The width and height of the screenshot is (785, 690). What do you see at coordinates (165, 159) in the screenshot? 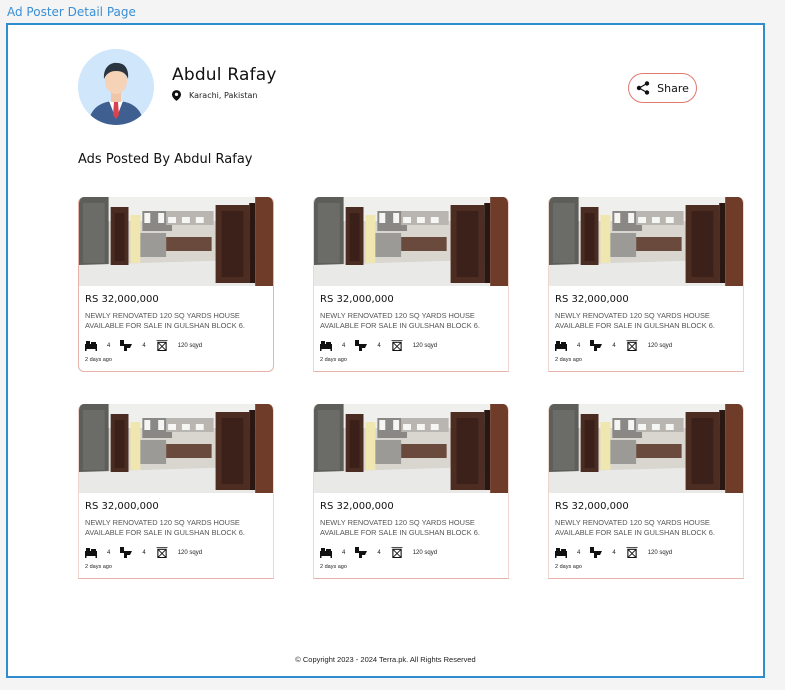
I see `section-title: Ads Posted By Abdul Rafay` at bounding box center [165, 159].